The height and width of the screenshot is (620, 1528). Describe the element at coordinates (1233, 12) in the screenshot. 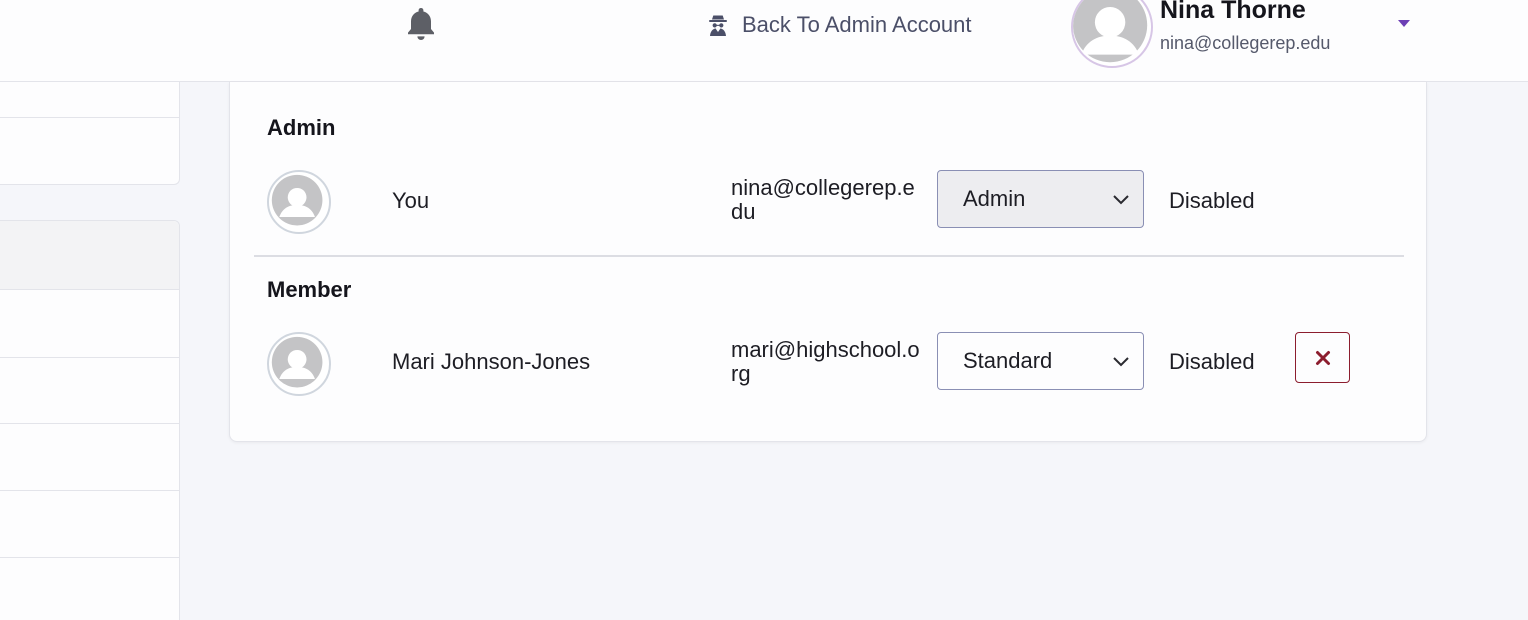

I see `user-name: Nina Thorne` at that location.